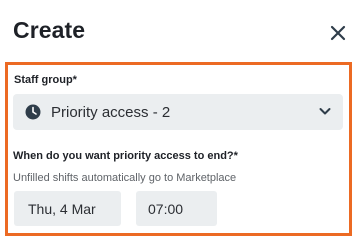 The height and width of the screenshot is (242, 360). I want to click on end-time-field: 07:00, so click(176, 208).